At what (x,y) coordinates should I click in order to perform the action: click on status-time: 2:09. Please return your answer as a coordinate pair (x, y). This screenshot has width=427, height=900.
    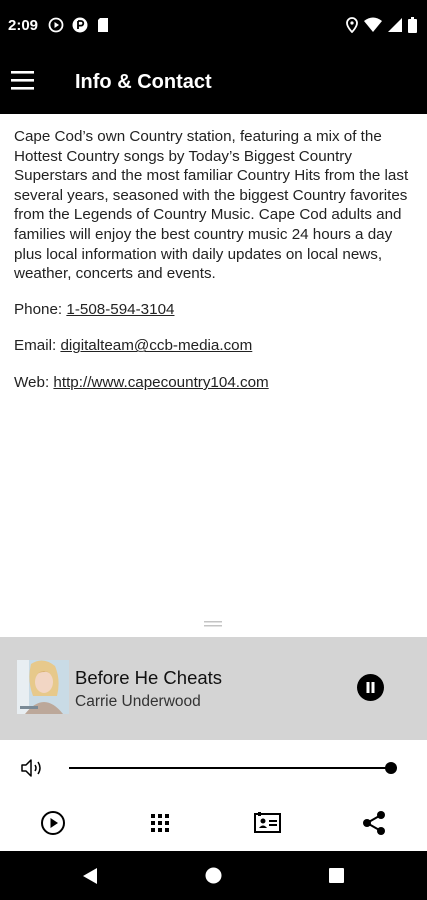
    Looking at the image, I should click on (23, 25).